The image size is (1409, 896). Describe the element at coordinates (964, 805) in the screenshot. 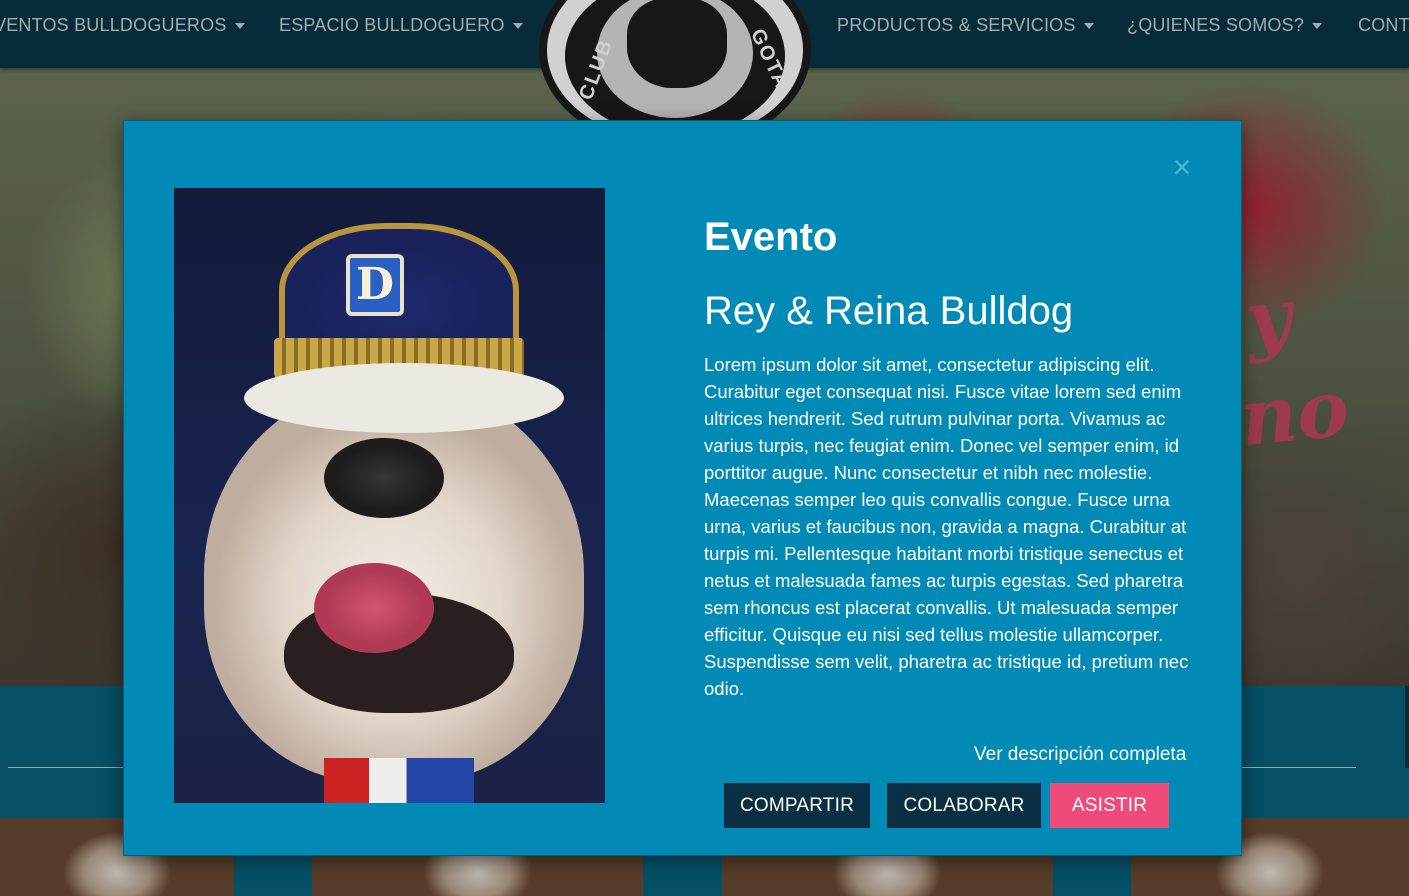

I see `collaborate-button: COLABORAR` at that location.